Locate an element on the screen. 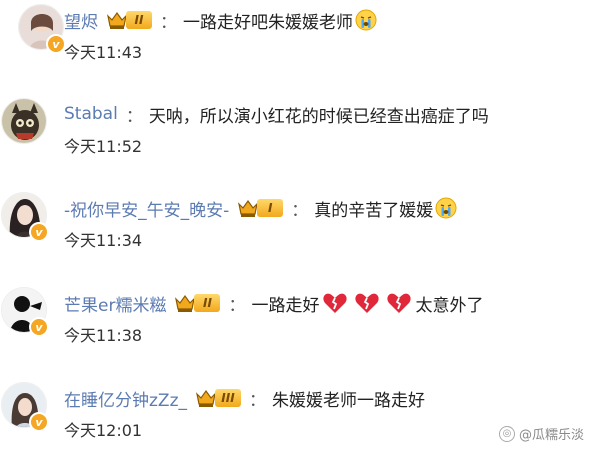 This screenshot has height=457, width=600. comment-text: 一路走好 is located at coordinates (285, 305).